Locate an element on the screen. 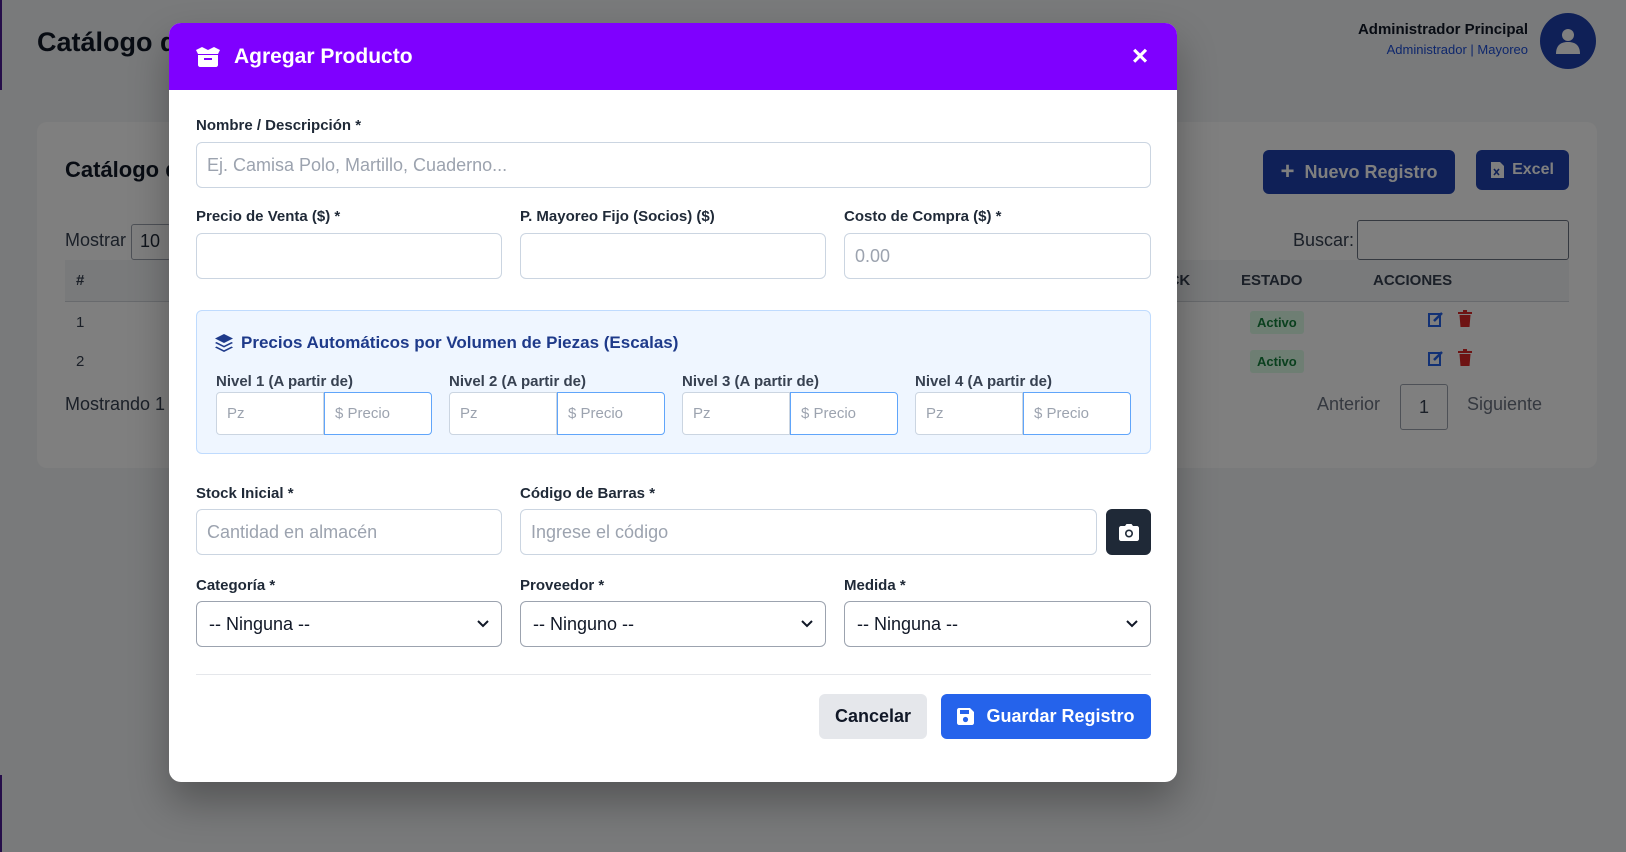  supplier-select: -- Ninguno -- is located at coordinates (673, 624).